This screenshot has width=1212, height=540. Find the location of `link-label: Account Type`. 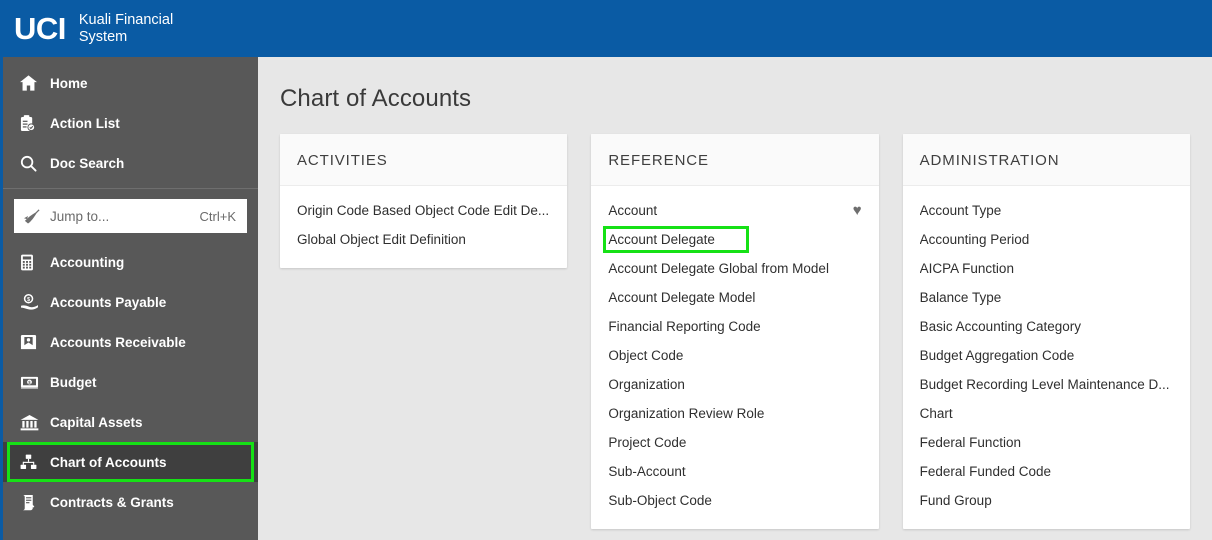

link-label: Account Type is located at coordinates (960, 210).